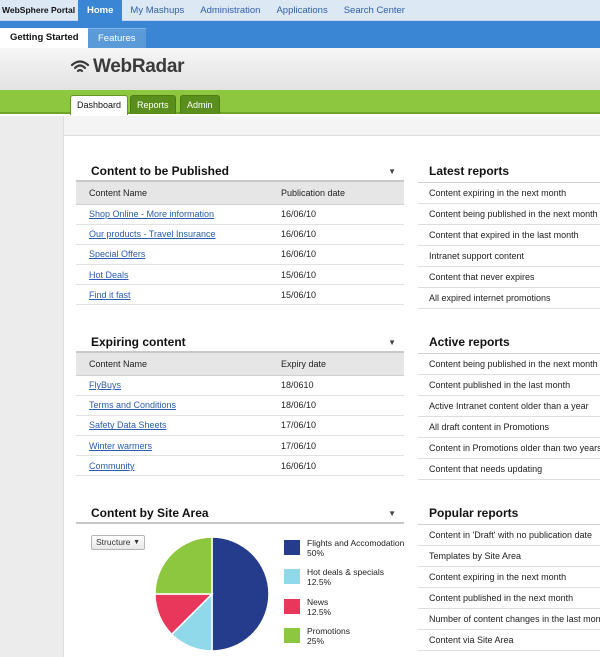 The height and width of the screenshot is (657, 600). Describe the element at coordinates (346, 572) in the screenshot. I see `legend-label: Hot deals & specials` at that location.